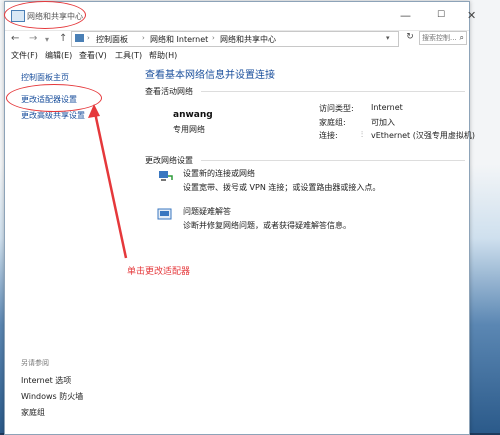  Describe the element at coordinates (360, 393) in the screenshot. I see `baidu-watermark: Bai百度` at that location.